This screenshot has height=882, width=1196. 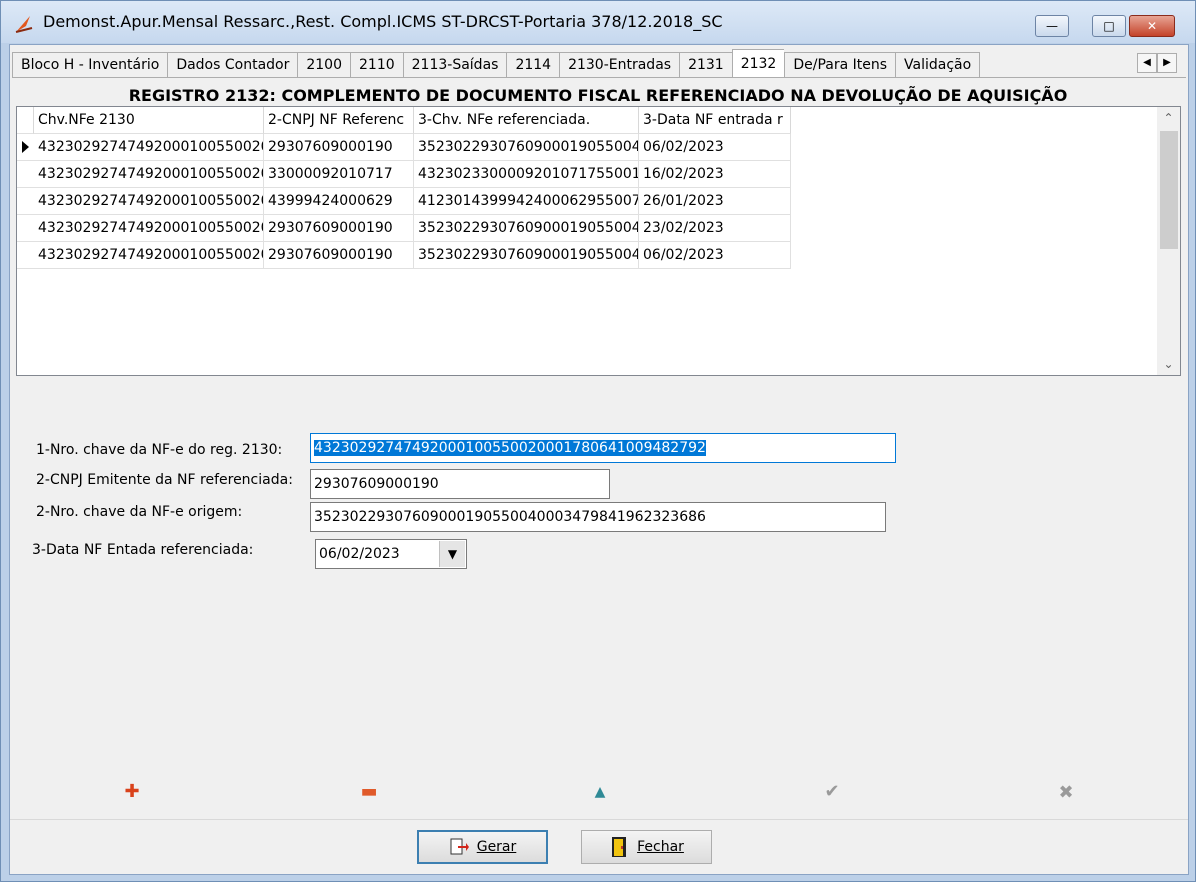 I want to click on column-header: 2-CNPJ NF Referenc, so click(x=339, y=120).